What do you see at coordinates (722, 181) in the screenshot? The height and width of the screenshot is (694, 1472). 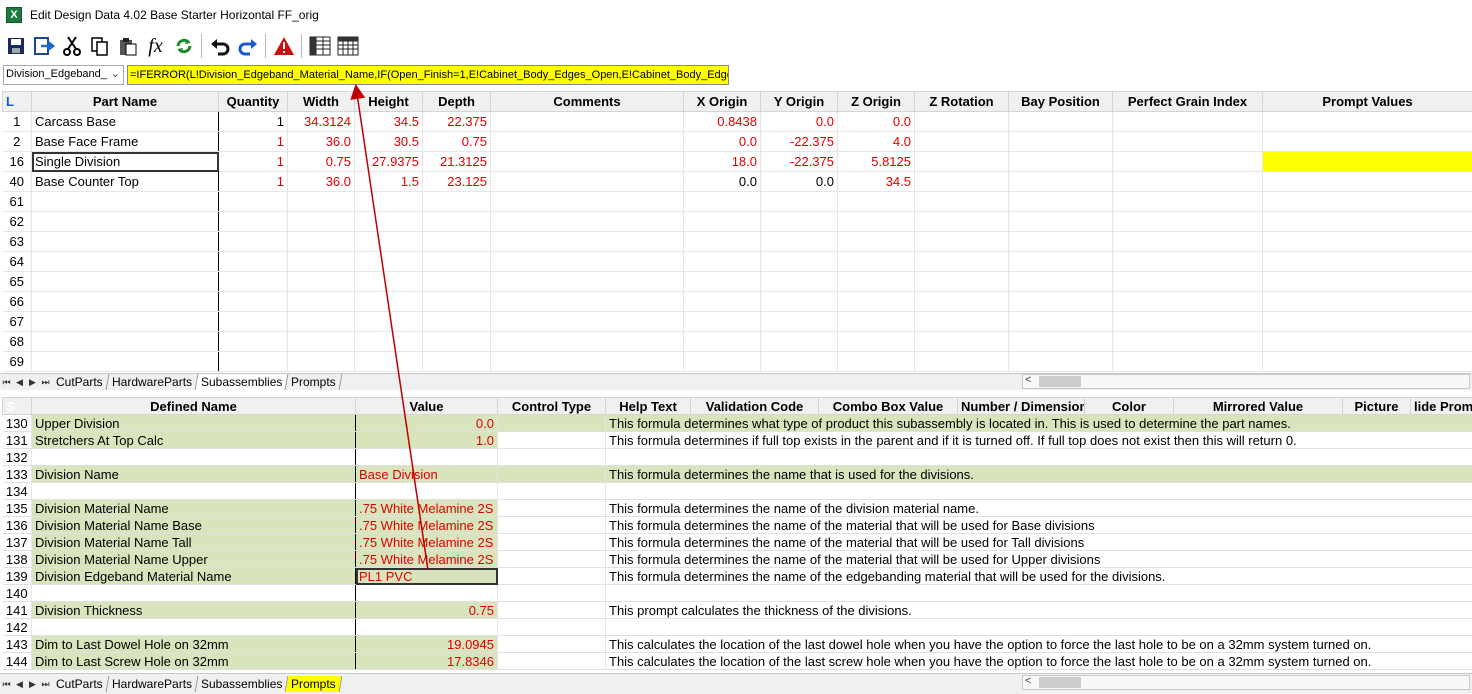 I see `x-origin-cell: 0.0` at bounding box center [722, 181].